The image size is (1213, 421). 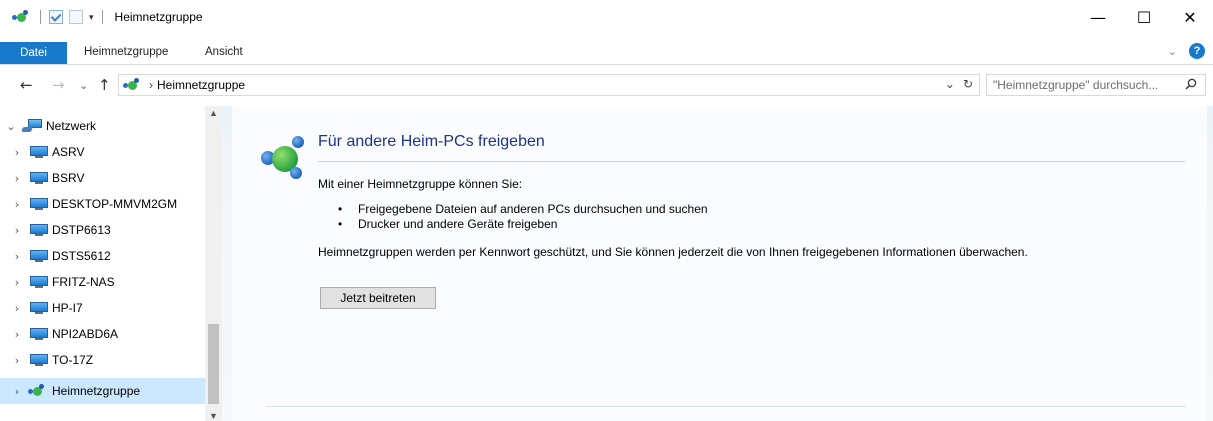 What do you see at coordinates (56, 17) in the screenshot?
I see `properties-icon` at bounding box center [56, 17].